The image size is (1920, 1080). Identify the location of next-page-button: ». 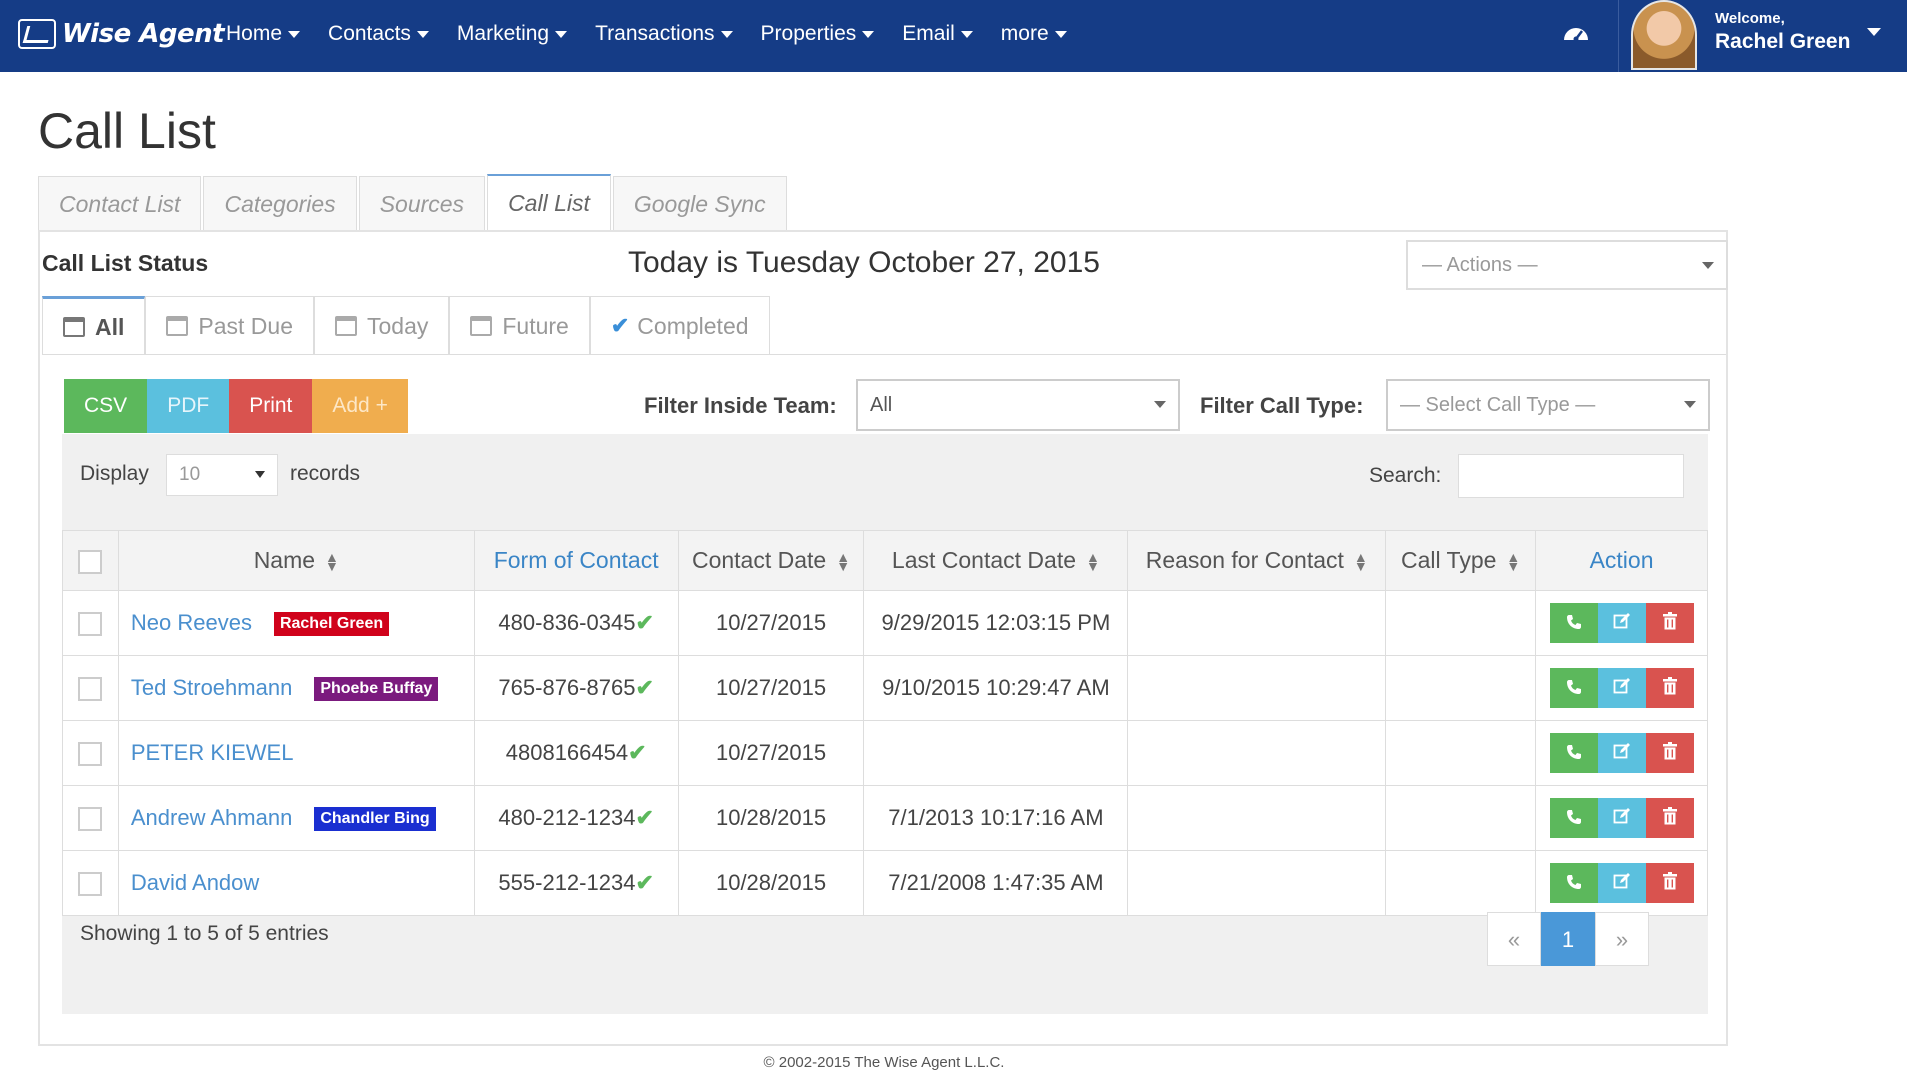
(1622, 939).